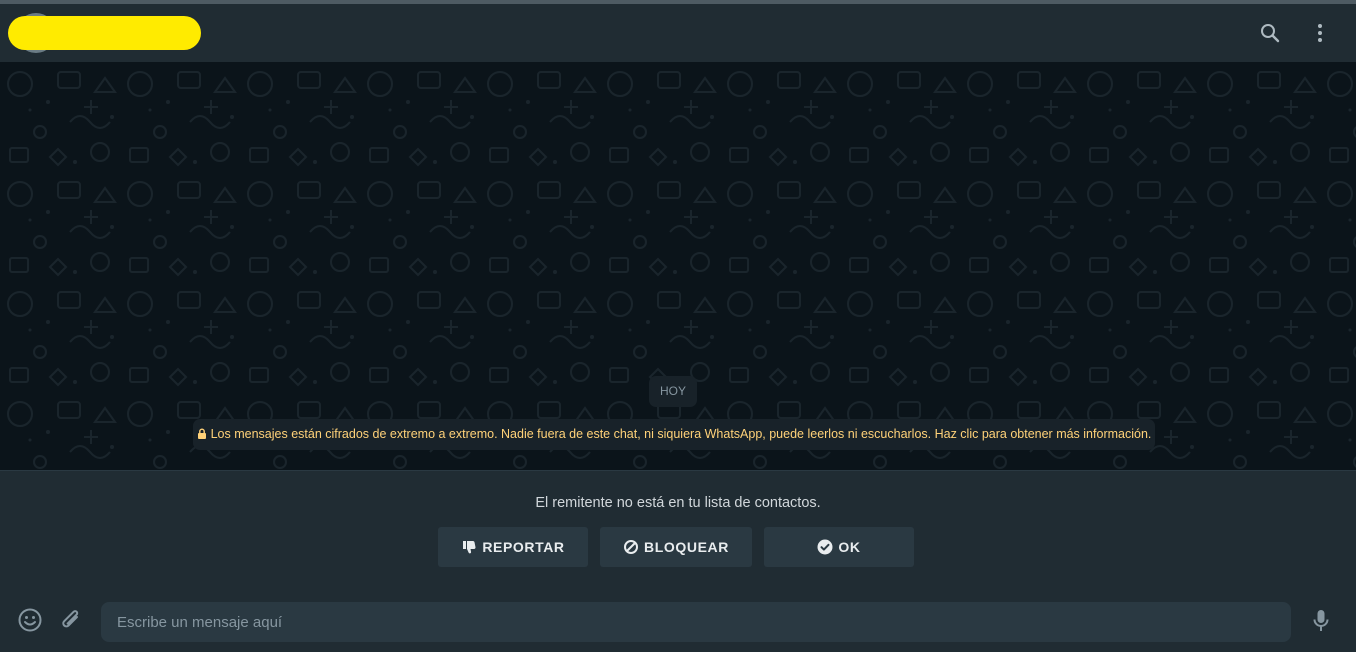  Describe the element at coordinates (1320, 33) in the screenshot. I see `menu-kebab-icon` at that location.